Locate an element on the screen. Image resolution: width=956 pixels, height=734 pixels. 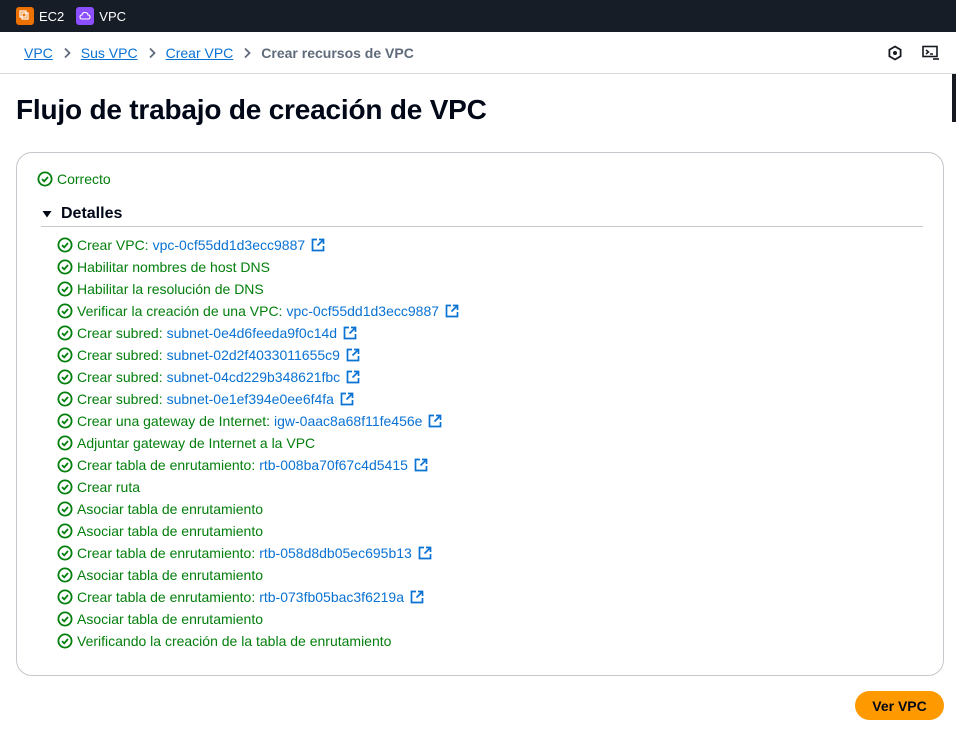
resource-link: rtb-073fb05bac3f6219a is located at coordinates (331, 597).